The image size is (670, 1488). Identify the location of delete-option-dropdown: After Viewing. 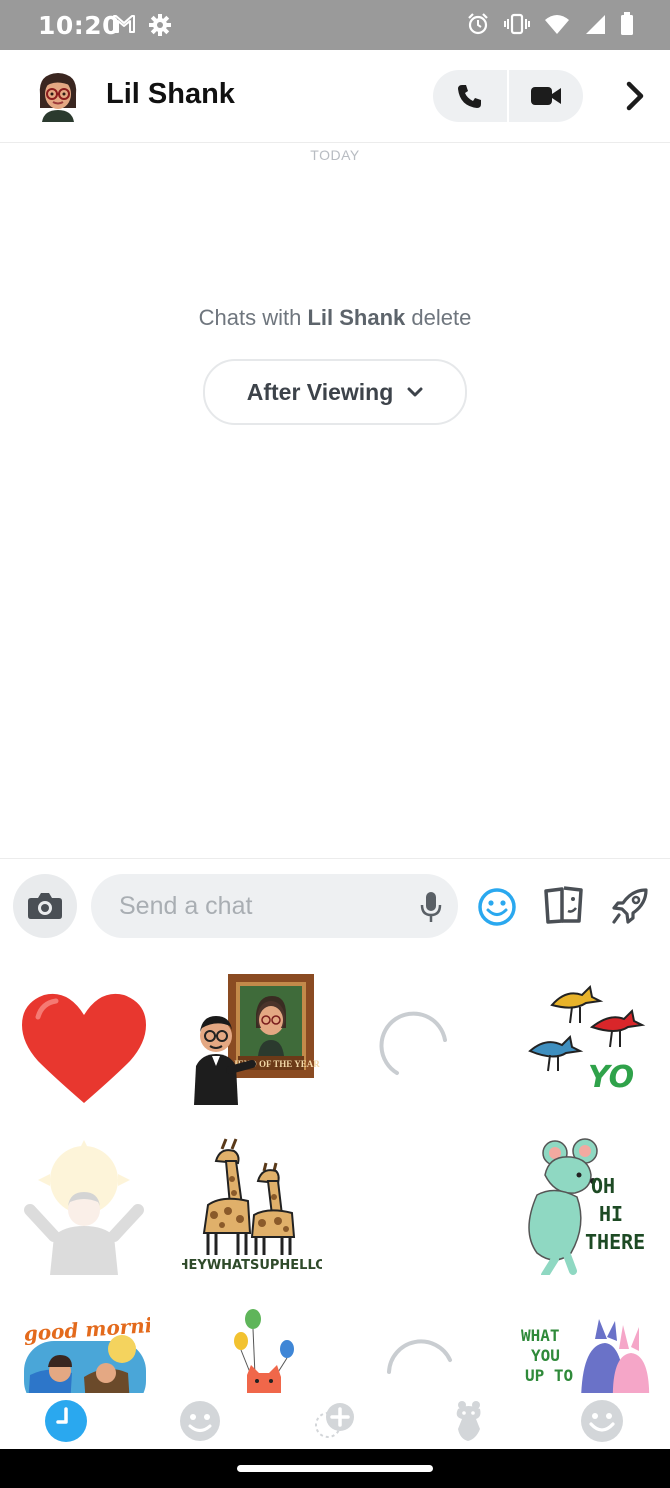
(335, 392).